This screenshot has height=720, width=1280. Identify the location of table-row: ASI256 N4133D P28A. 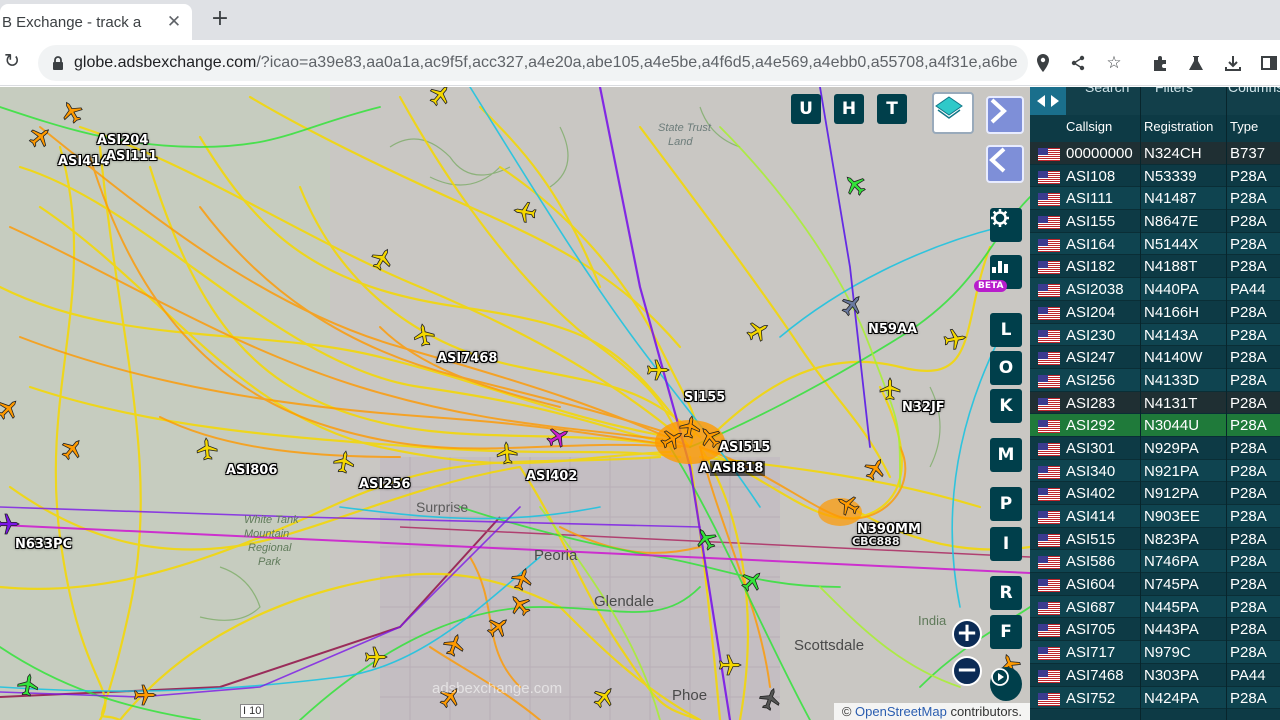
(1155, 380).